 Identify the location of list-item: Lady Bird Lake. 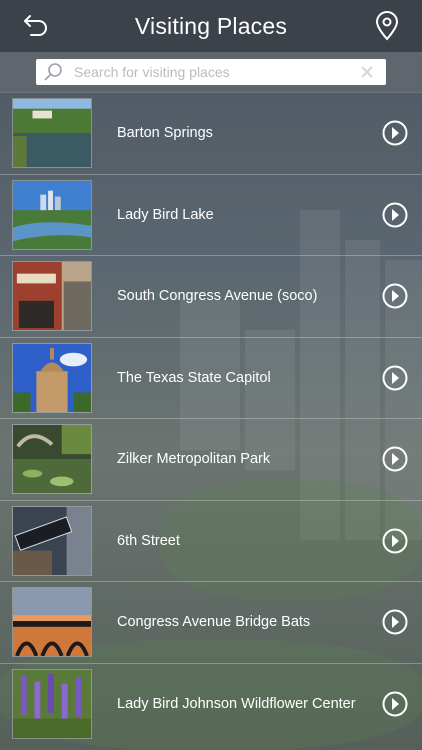
(211, 214).